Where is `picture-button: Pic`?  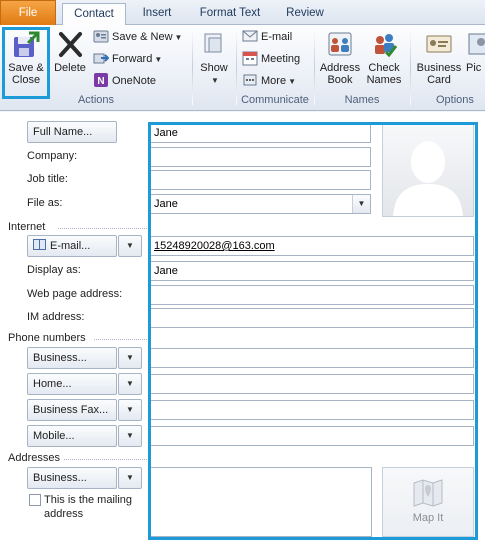 picture-button: Pic is located at coordinates (475, 50).